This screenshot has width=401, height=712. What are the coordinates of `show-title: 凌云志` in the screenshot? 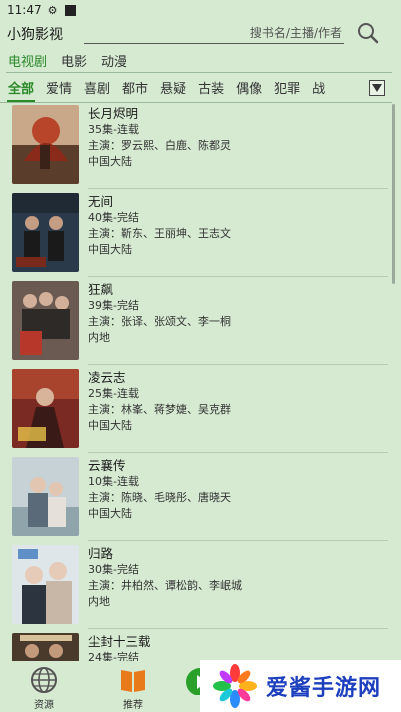 It's located at (107, 377).